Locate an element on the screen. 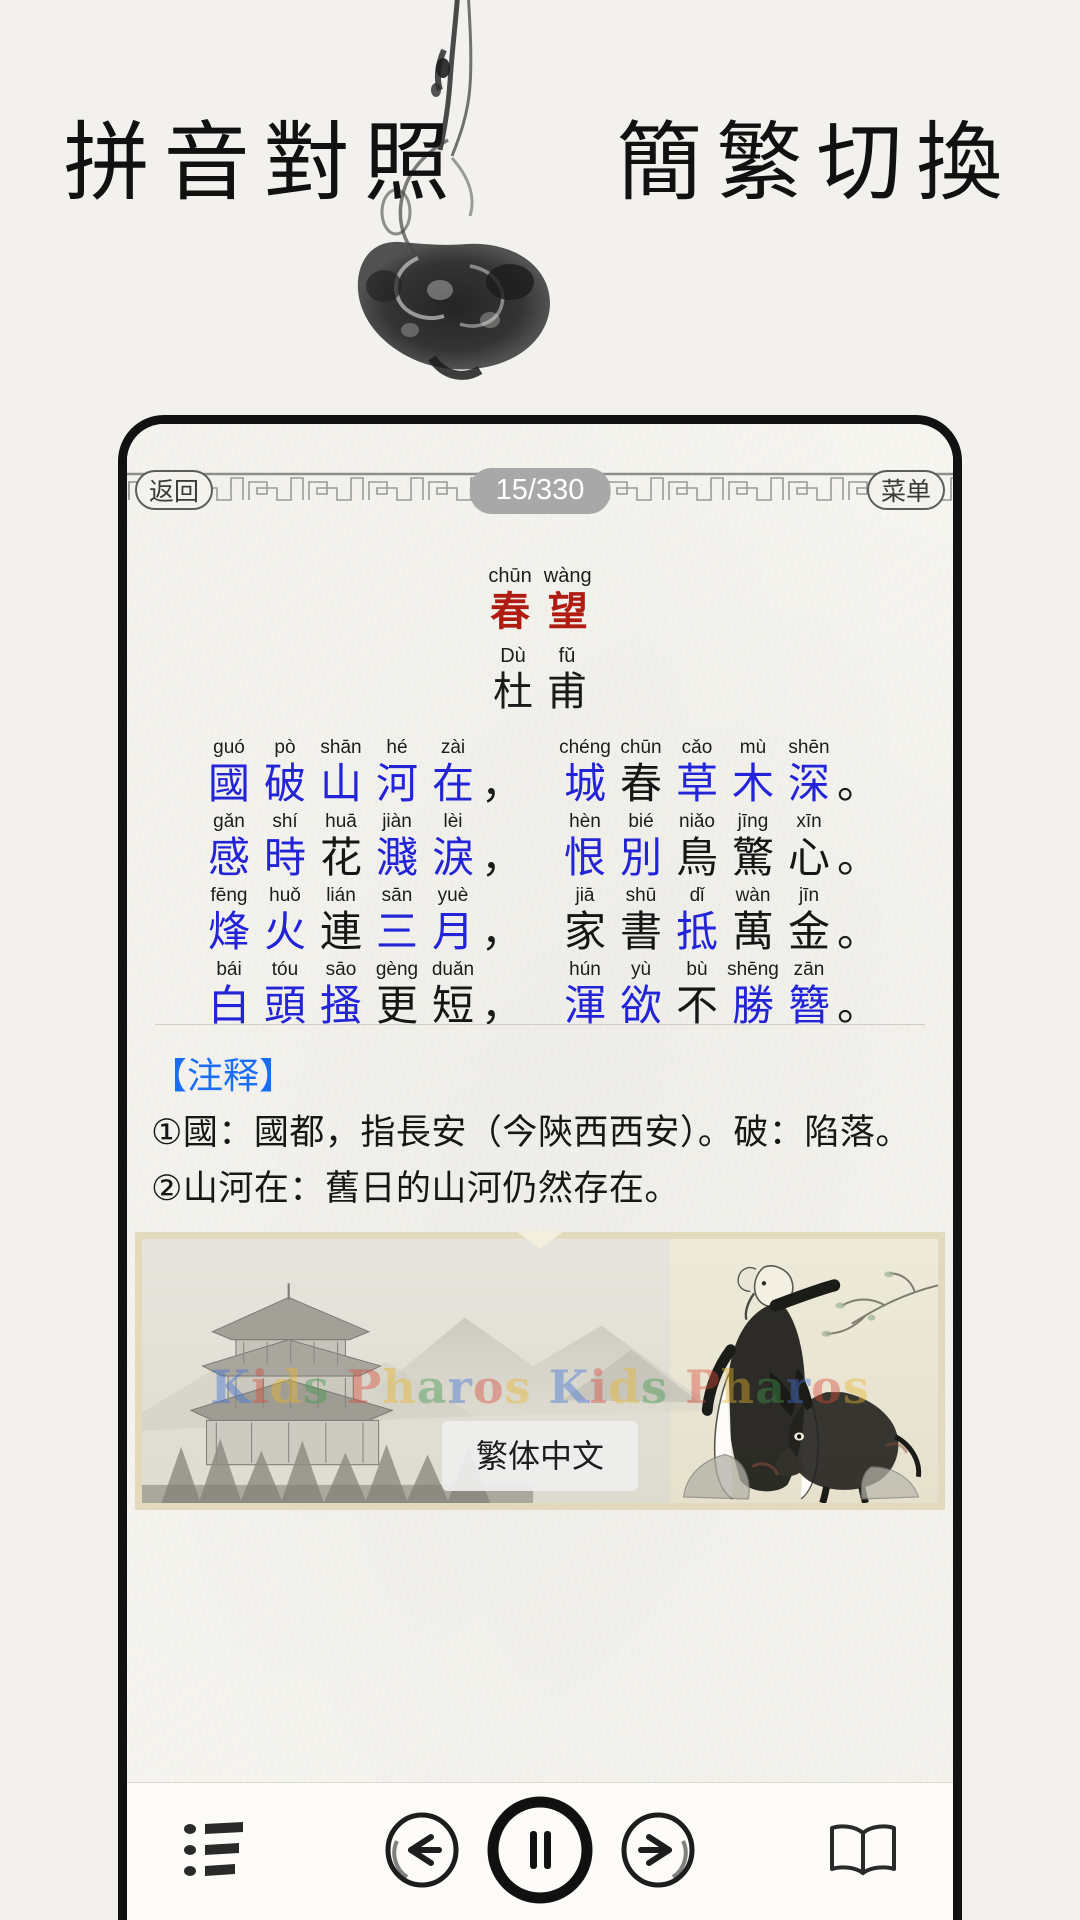 The image size is (1080, 1920). ruby-char: lián 連 is located at coordinates (341, 920).